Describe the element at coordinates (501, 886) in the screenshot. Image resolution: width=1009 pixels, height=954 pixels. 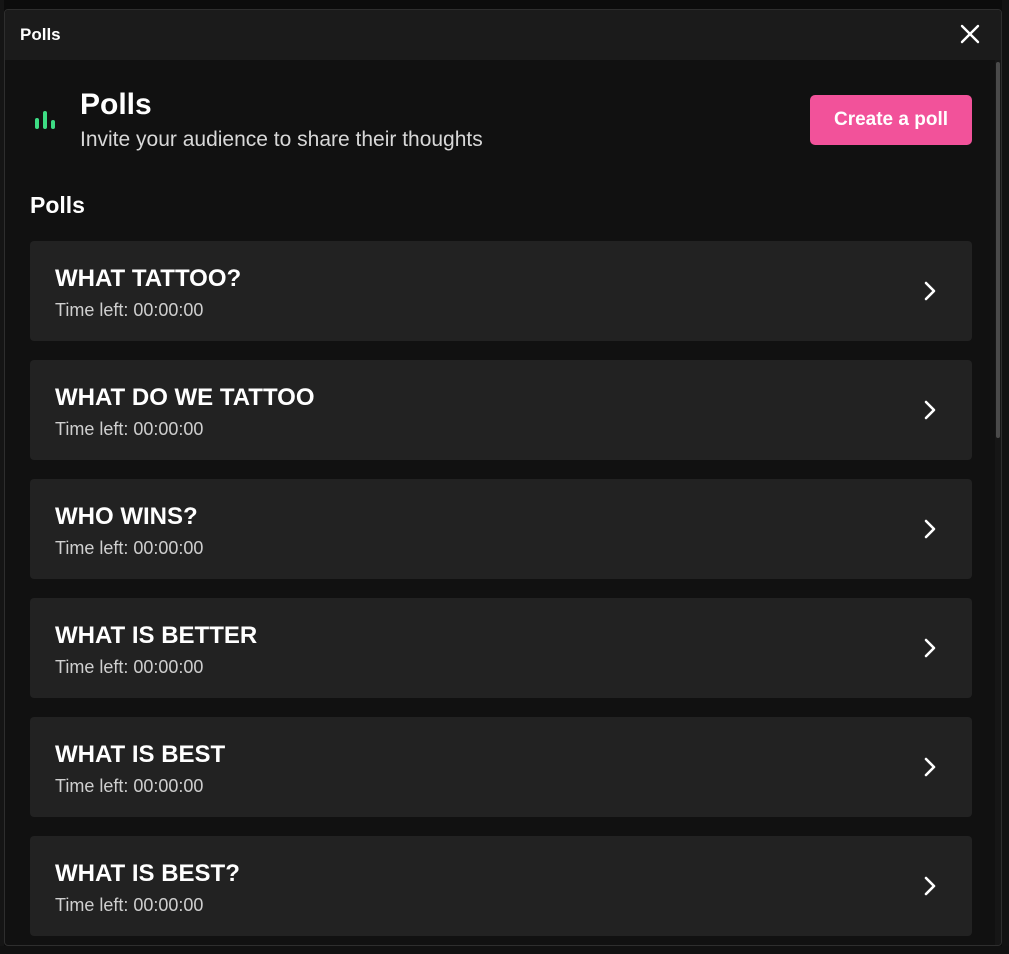
I see `poll-item: WHAT IS BEST? Time left: 00:00:00` at that location.